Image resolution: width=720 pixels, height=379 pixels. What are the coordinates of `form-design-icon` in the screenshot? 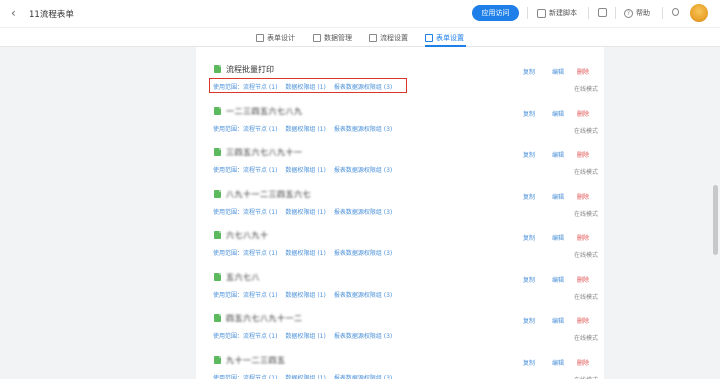 It's located at (260, 38).